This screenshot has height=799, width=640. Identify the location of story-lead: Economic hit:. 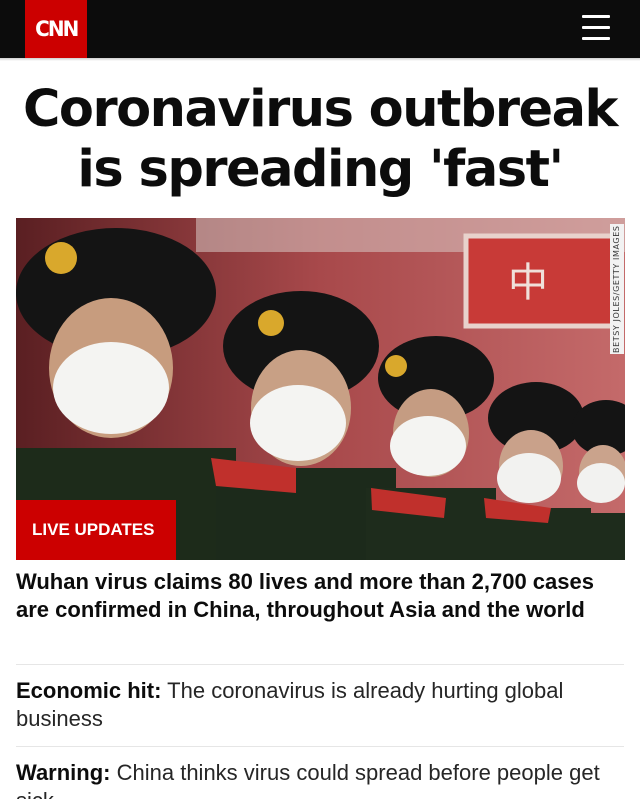
(89, 690).